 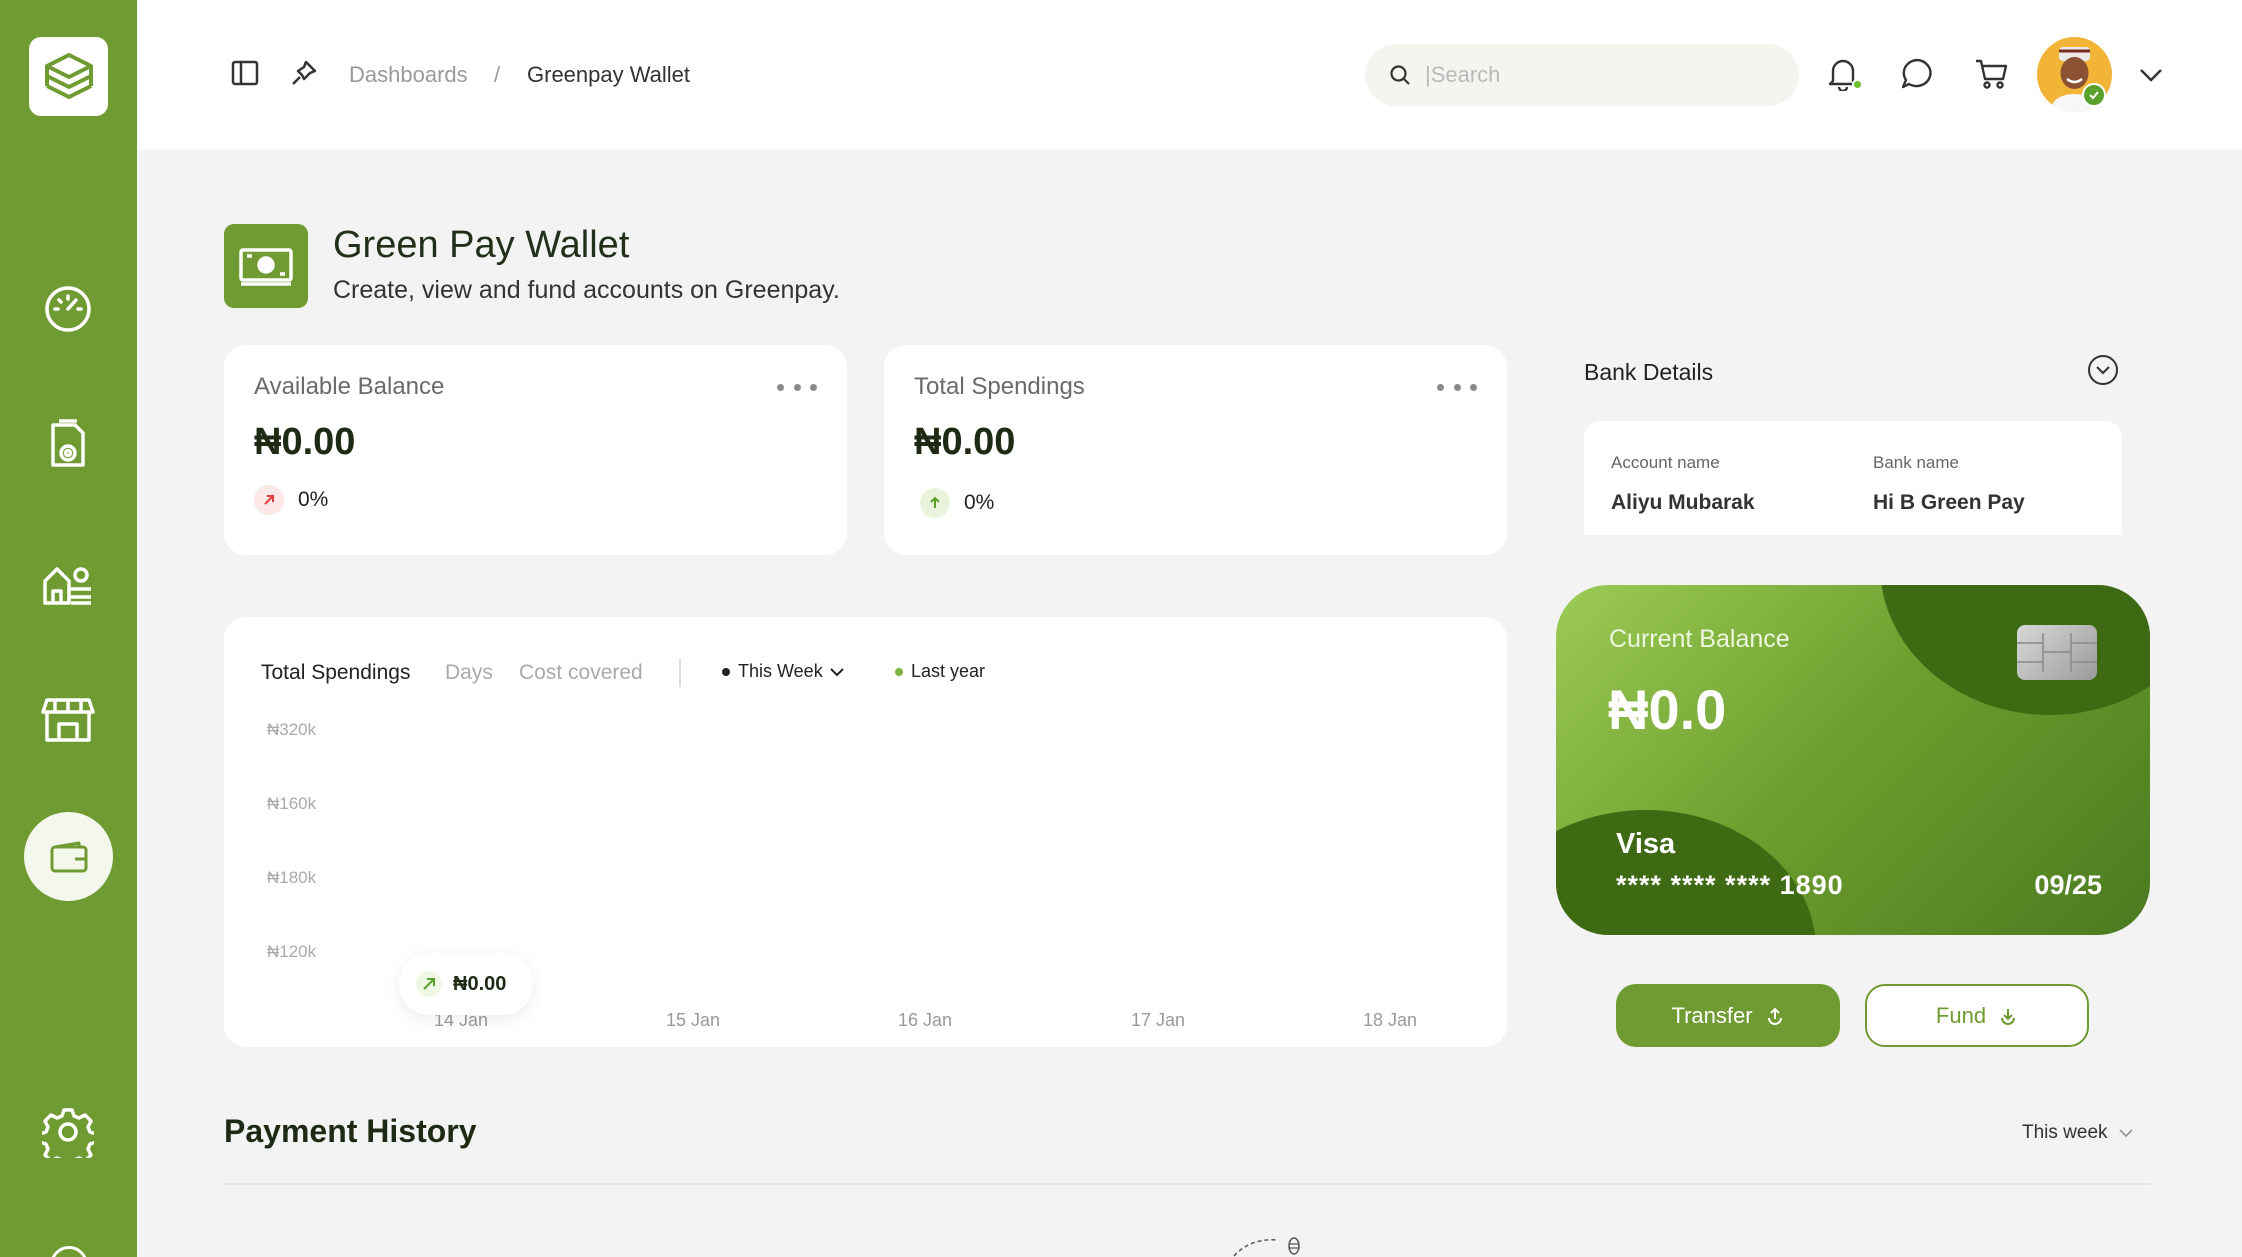 I want to click on x-tick: 18 Jan, so click(x=1390, y=1020).